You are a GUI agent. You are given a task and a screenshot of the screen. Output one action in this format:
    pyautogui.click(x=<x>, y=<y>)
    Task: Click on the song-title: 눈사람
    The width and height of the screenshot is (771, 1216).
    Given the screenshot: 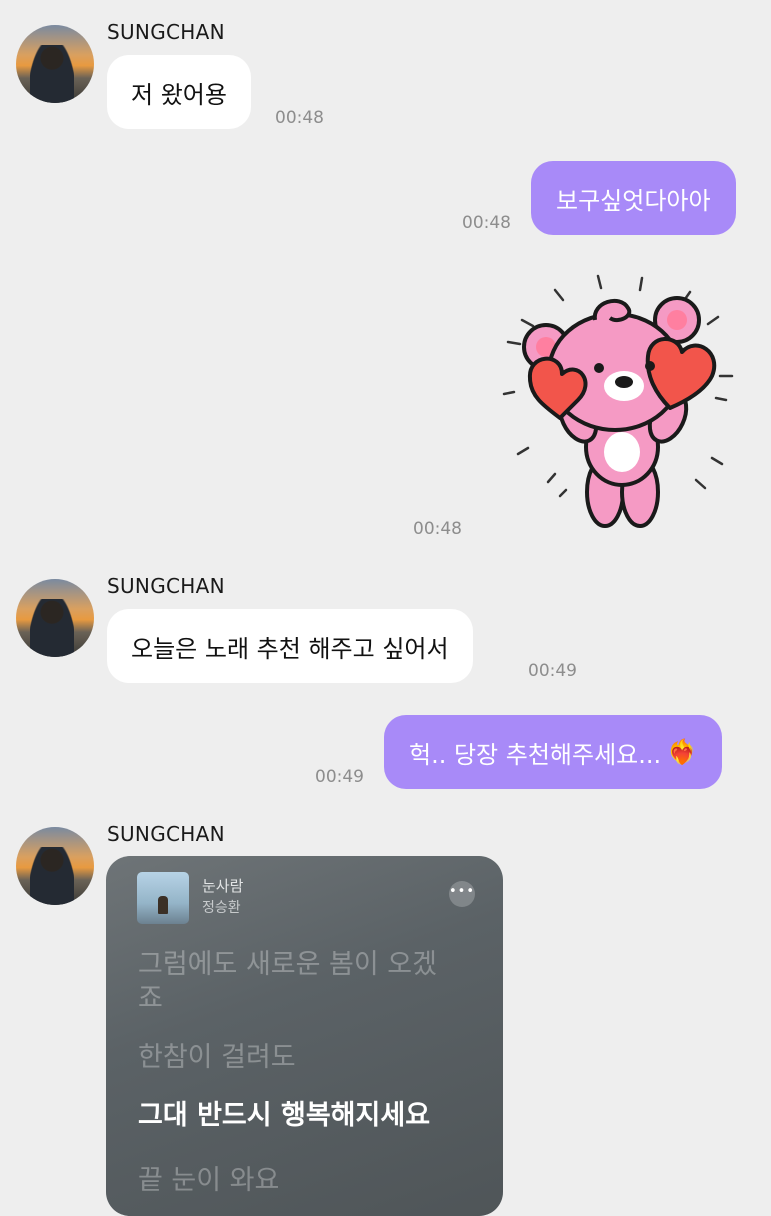 What is the action you would take?
    pyautogui.click(x=223, y=886)
    